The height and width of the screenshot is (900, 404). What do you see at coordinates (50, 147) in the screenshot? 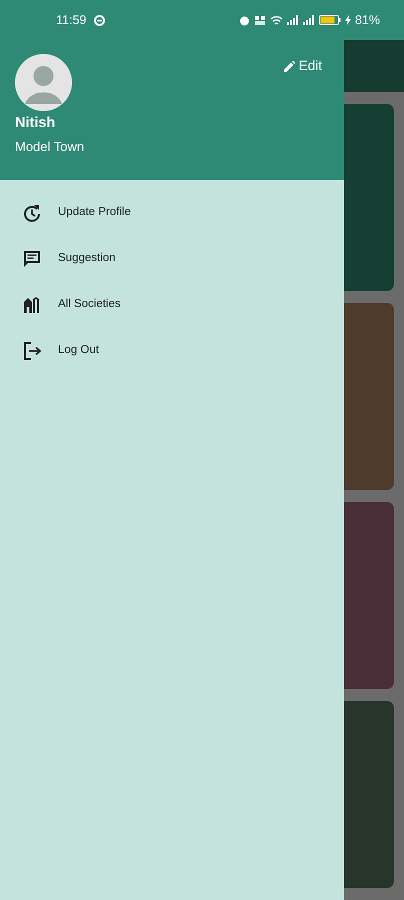
I see `user-location: Model Town` at bounding box center [50, 147].